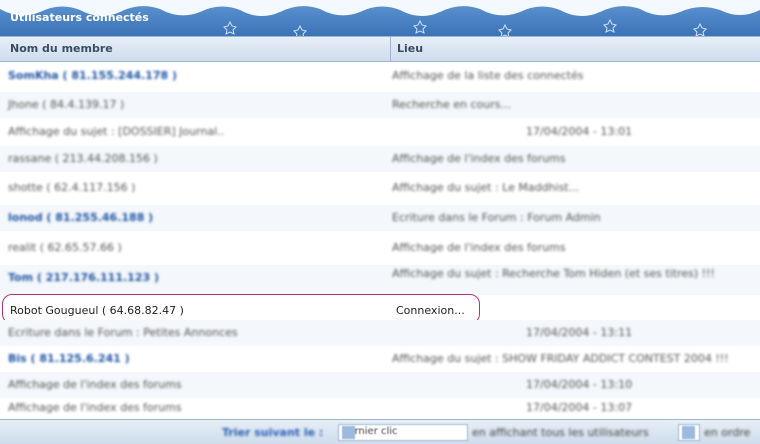 The height and width of the screenshot is (444, 760). I want to click on member-name-link: SomKha ( 81.155.244.178 ), so click(92, 75).